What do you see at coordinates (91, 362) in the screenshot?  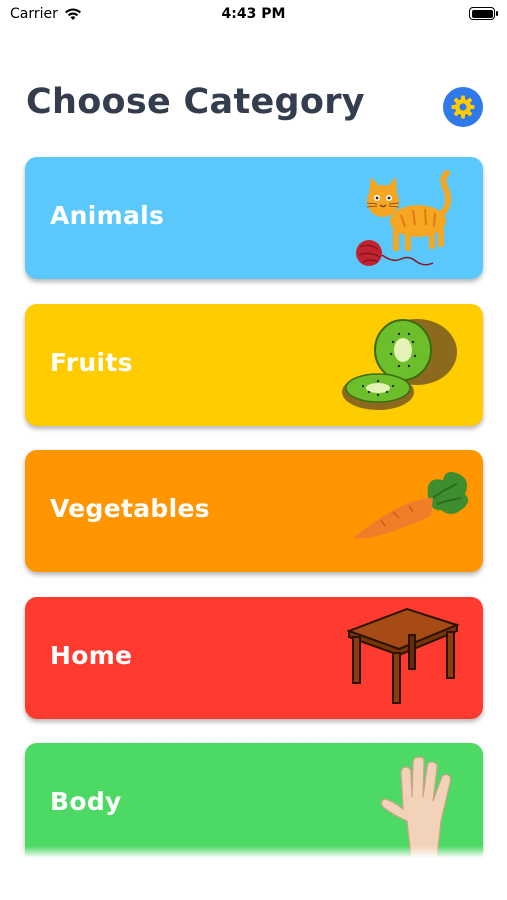 I see `category-label: Fruits` at bounding box center [91, 362].